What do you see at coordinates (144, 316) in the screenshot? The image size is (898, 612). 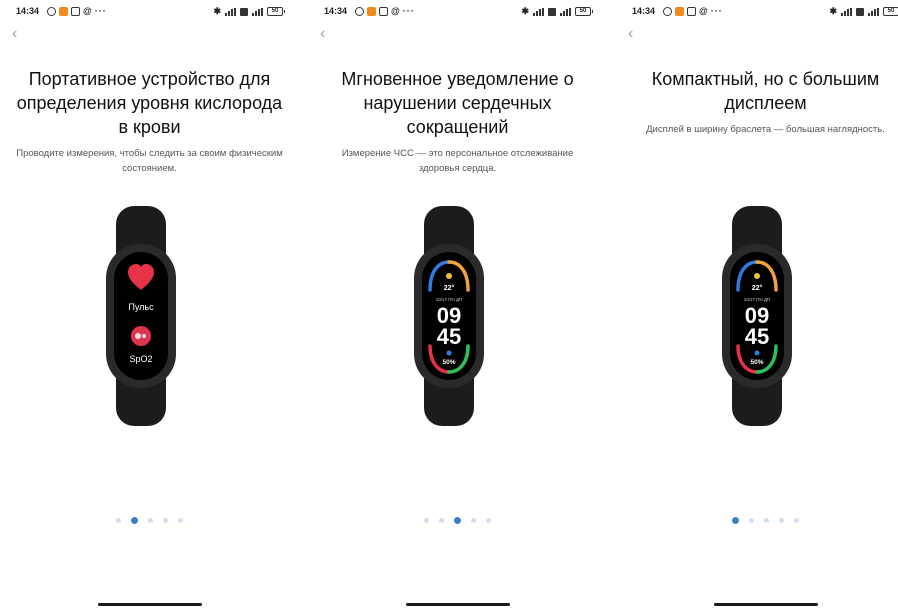 I see `fitness-band-image: Пульс SpO2` at bounding box center [144, 316].